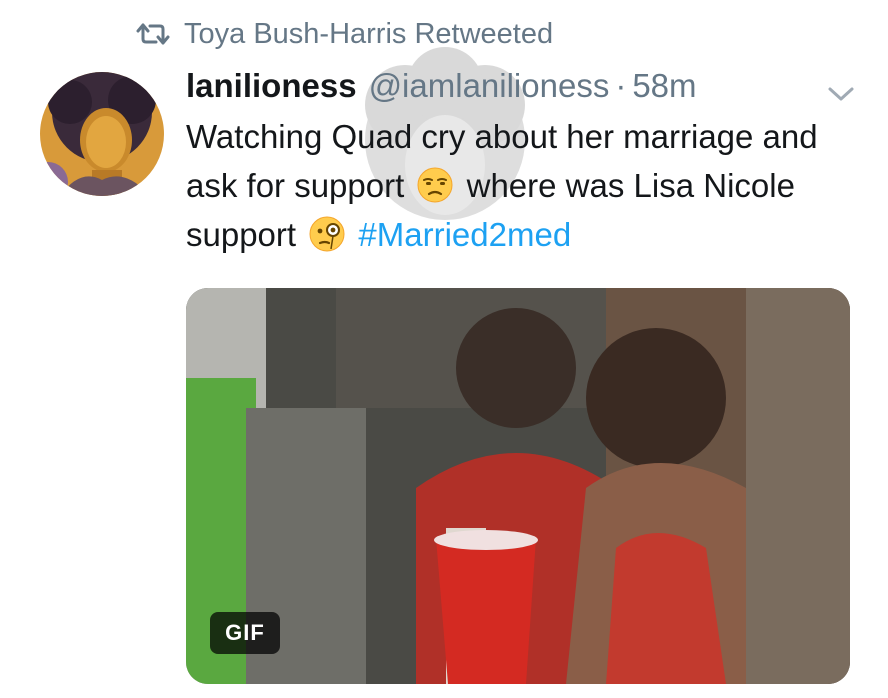 Image resolution: width=888 pixels, height=698 pixels. I want to click on hashtag-link: #Married2med, so click(464, 234).